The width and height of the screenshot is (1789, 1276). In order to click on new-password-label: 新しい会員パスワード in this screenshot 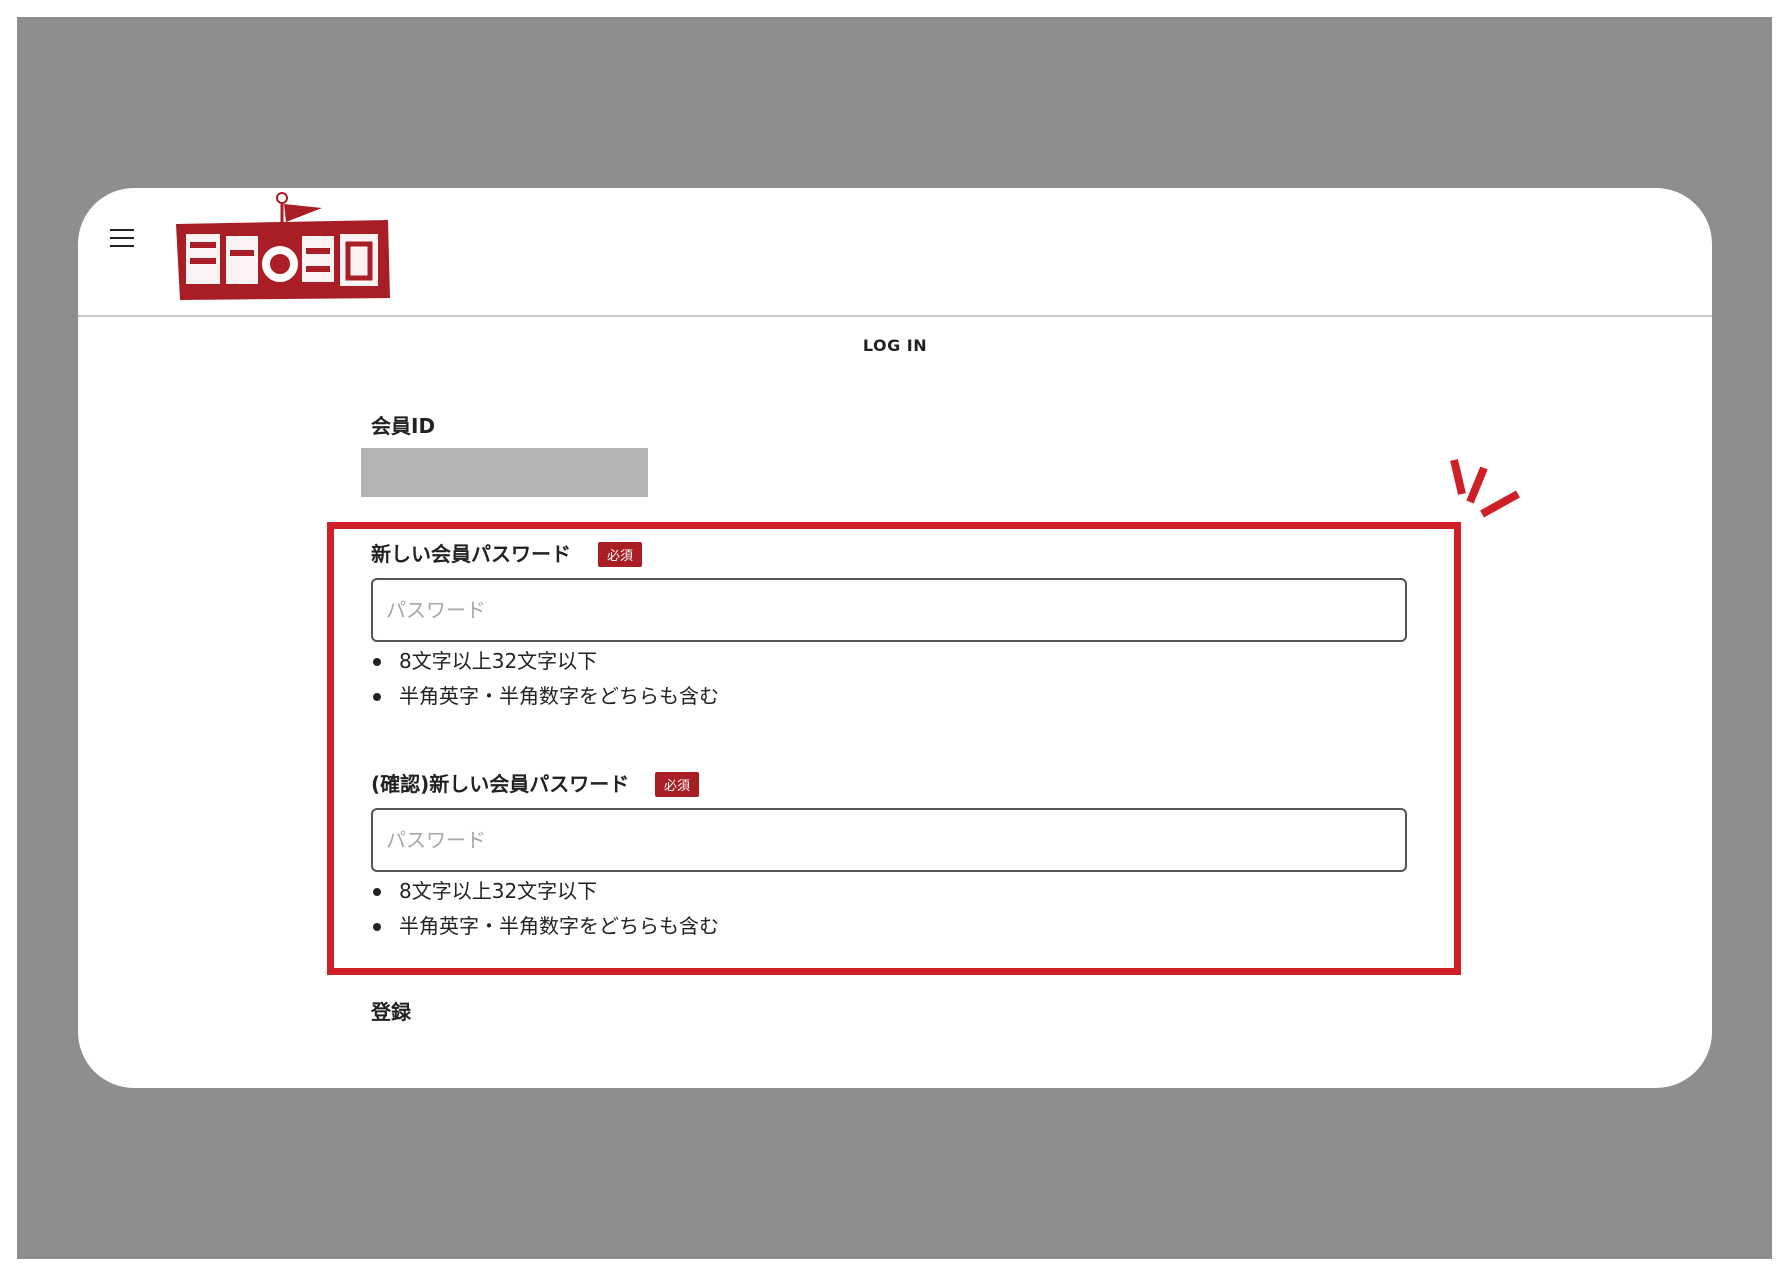, I will do `click(471, 554)`.